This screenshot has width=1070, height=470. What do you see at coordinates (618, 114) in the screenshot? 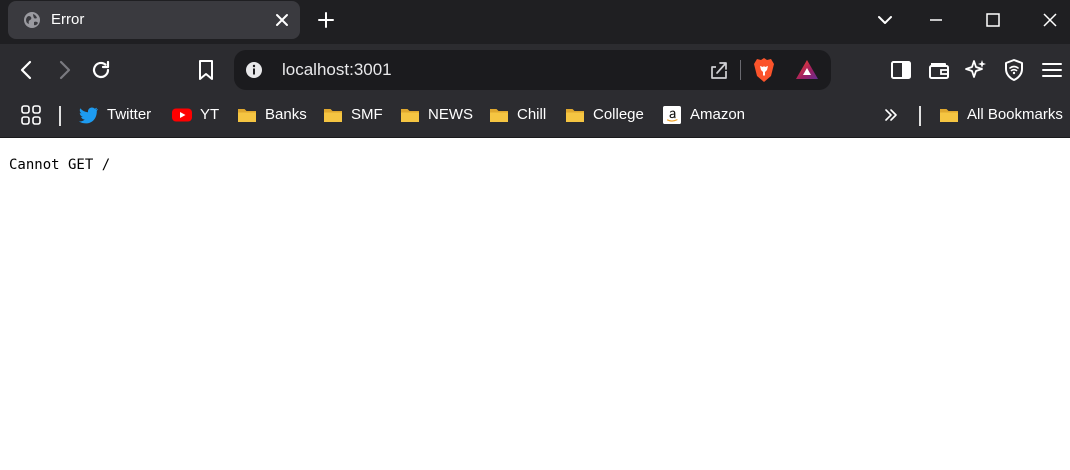
I see `bookmark-label: College` at bounding box center [618, 114].